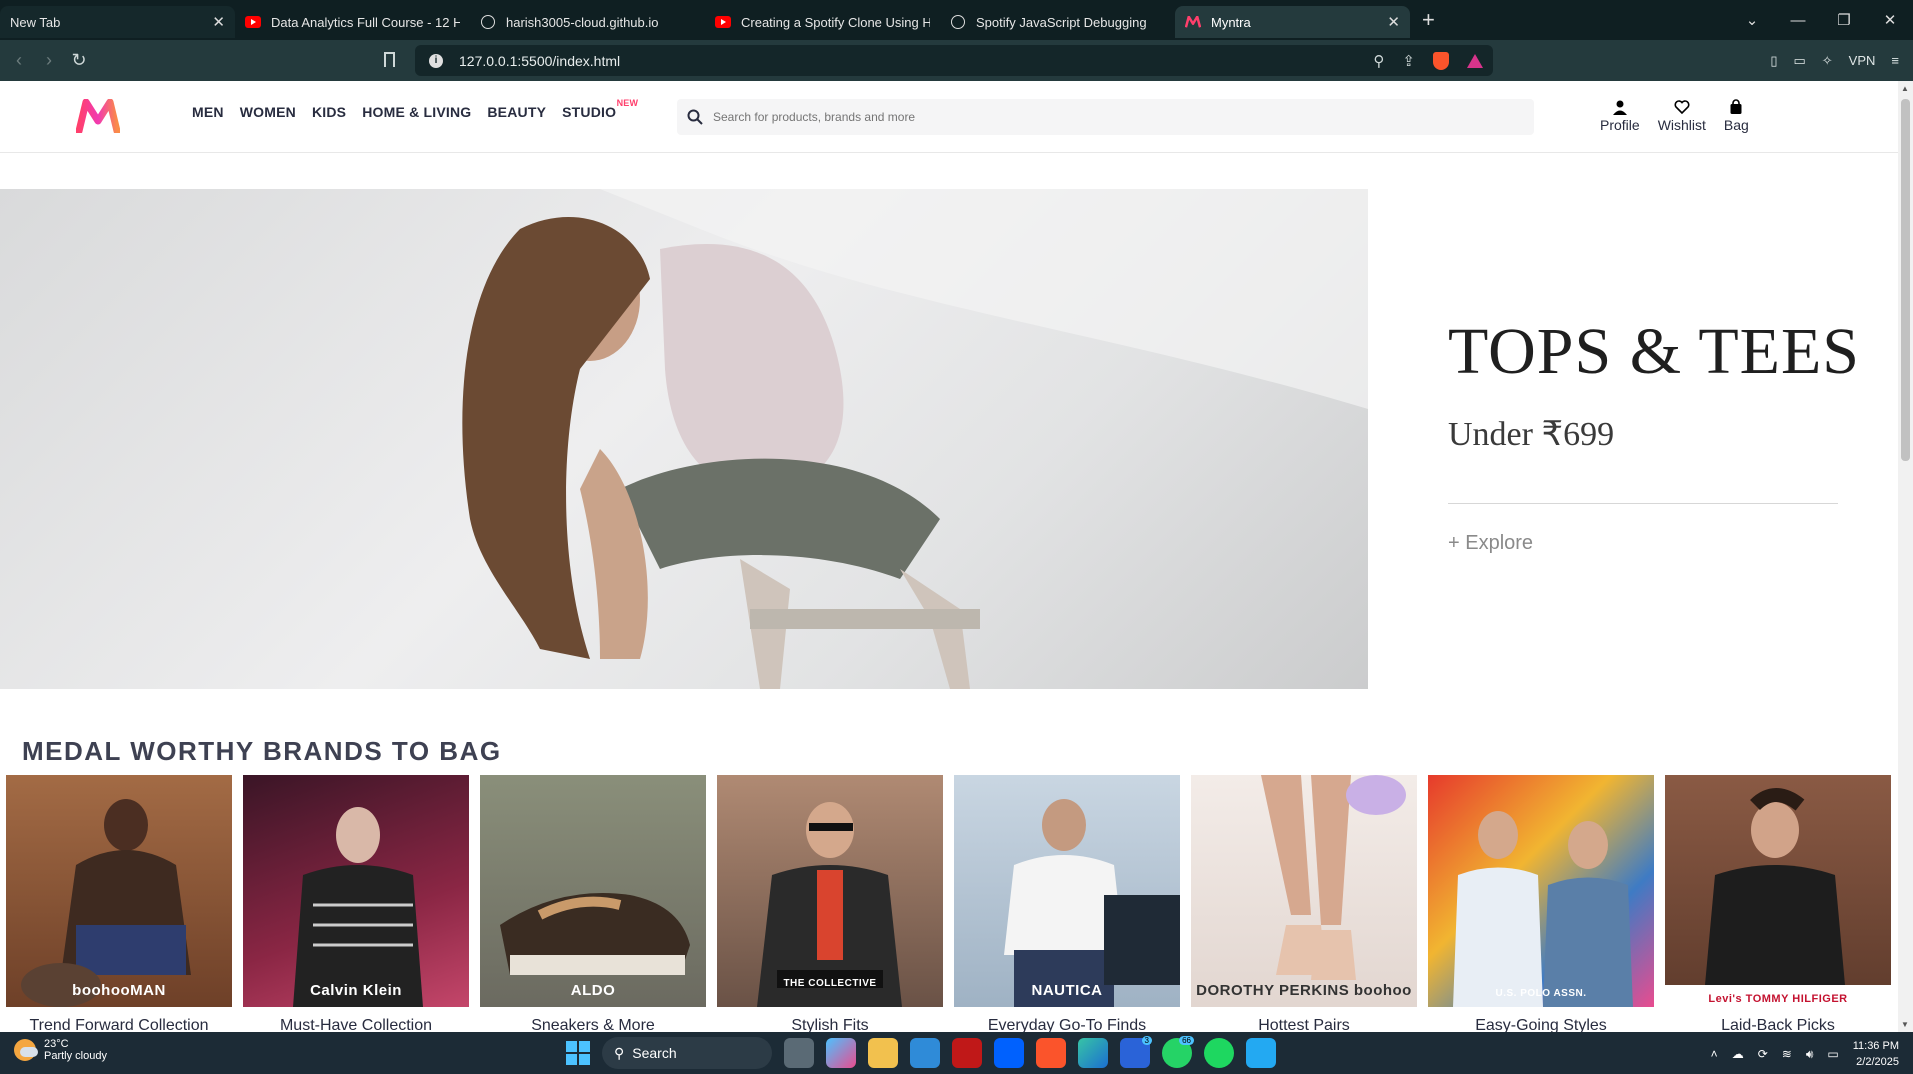 This screenshot has height=1074, width=1913. I want to click on reload-icon: ↻, so click(79, 60).